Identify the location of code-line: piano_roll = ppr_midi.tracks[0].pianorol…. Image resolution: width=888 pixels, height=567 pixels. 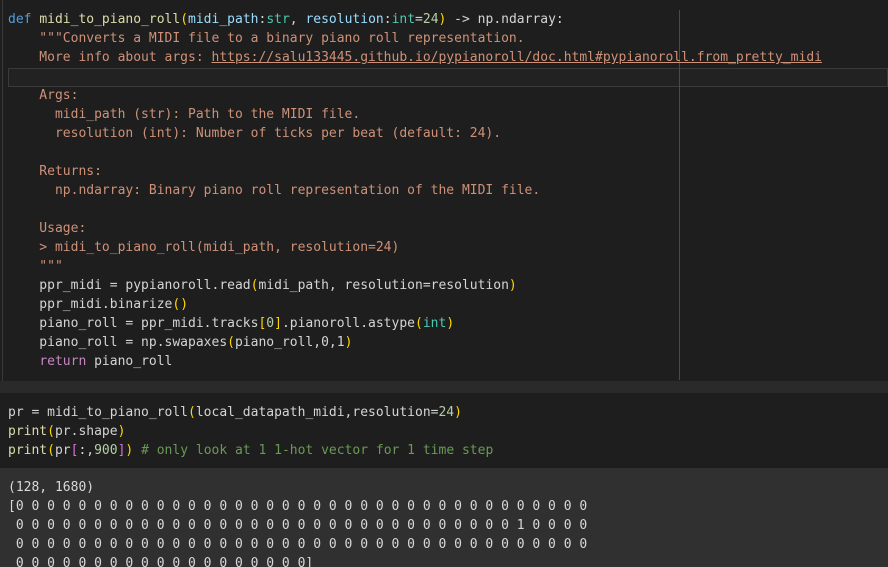
(231, 323).